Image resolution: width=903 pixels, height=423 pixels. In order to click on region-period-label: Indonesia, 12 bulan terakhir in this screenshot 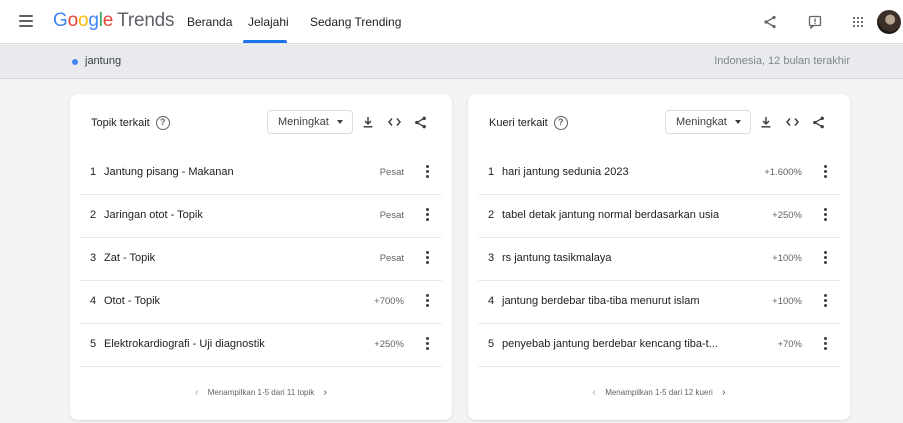, I will do `click(782, 61)`.